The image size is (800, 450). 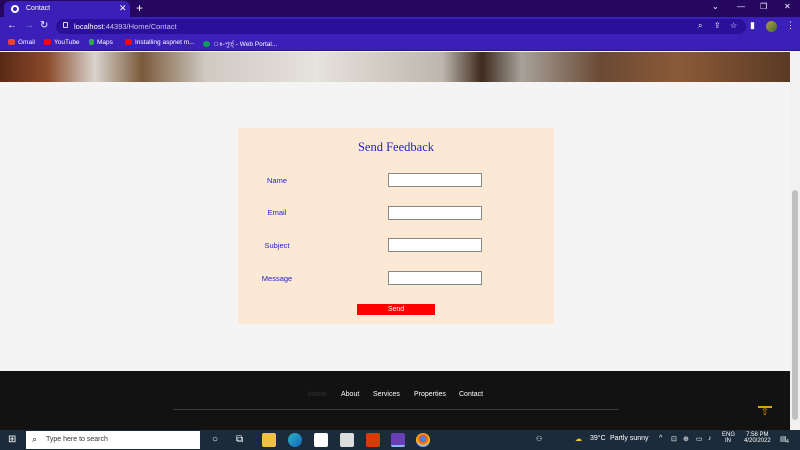 I want to click on bookmark-label: YouTube, so click(x=67, y=42).